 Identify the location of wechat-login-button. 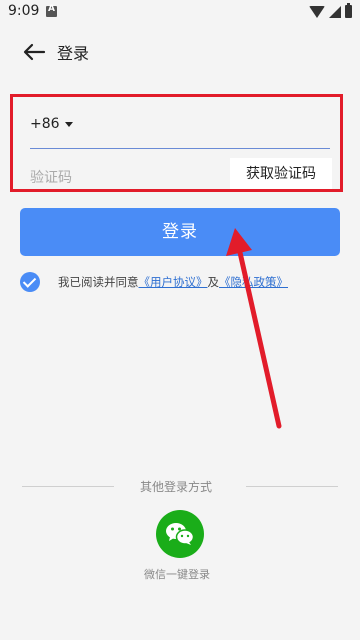
(180, 534).